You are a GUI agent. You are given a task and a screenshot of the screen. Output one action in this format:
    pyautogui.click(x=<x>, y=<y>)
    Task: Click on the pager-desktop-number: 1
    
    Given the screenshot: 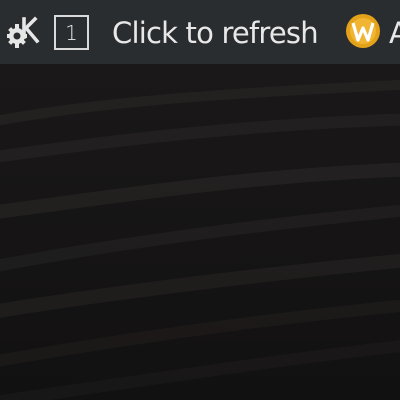 What is the action you would take?
    pyautogui.click(x=71, y=32)
    